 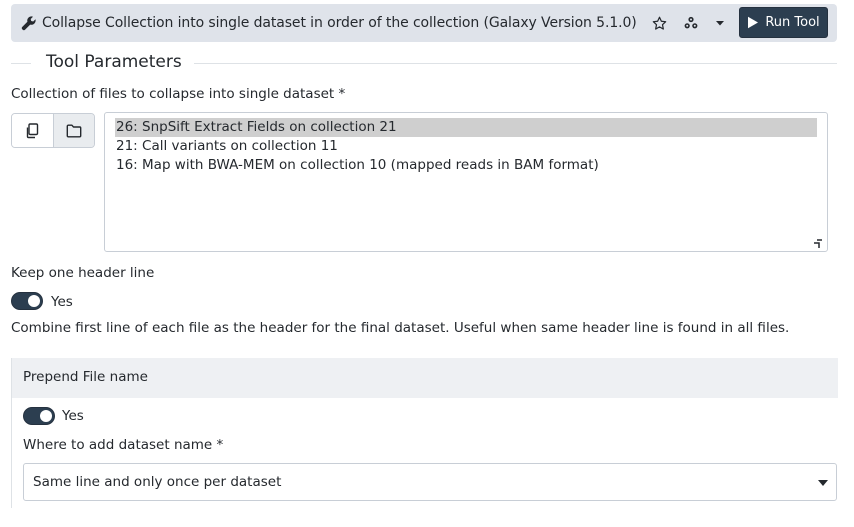 I want to click on panel-header: Prepend File name, so click(x=425, y=378).